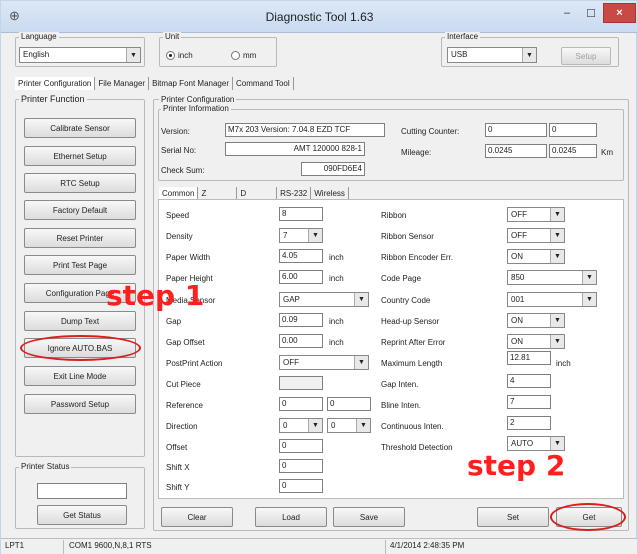 The width and height of the screenshot is (637, 554). What do you see at coordinates (301, 341) in the screenshot?
I see `gap-offset-field: 0.00` at bounding box center [301, 341].